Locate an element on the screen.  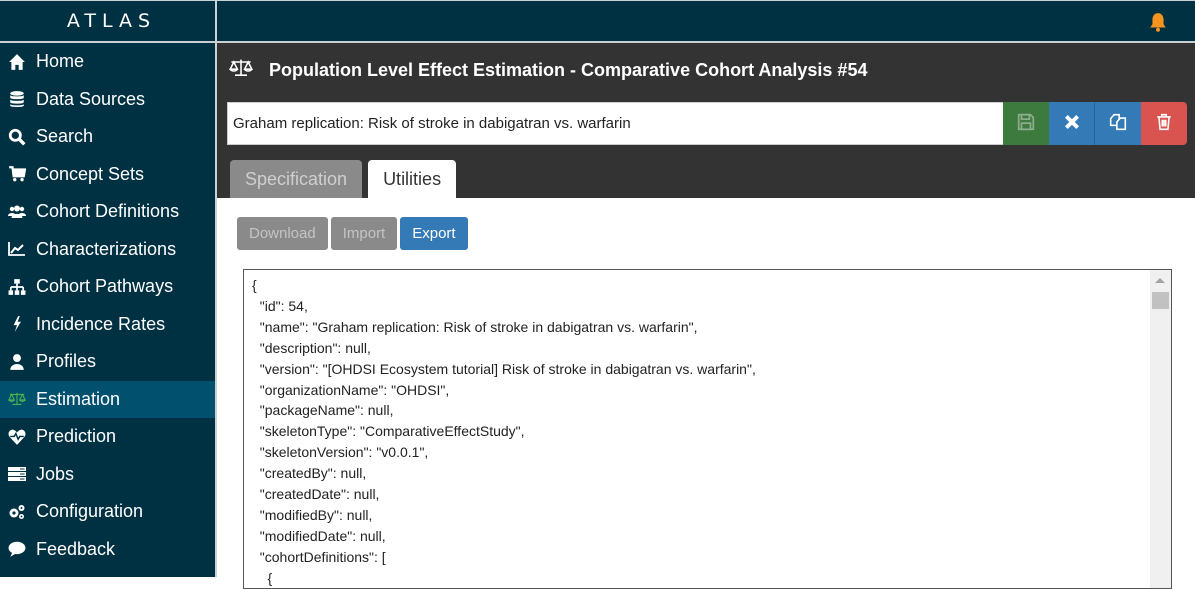
sidebar-item-estimation: Estimation is located at coordinates (108, 399).